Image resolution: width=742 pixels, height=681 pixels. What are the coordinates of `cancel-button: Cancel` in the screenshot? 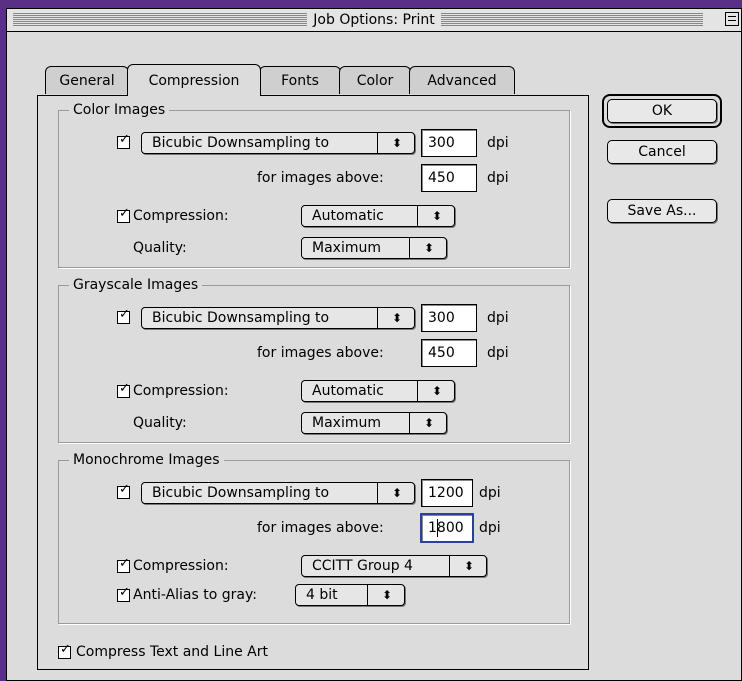 It's located at (662, 152).